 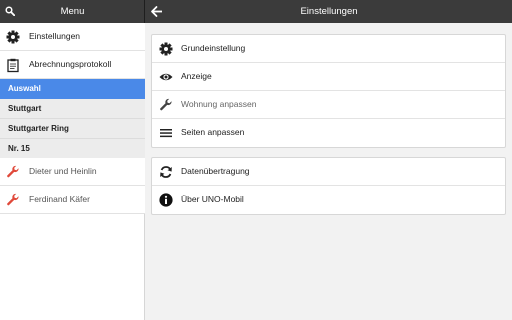 I want to click on selection-number-label: Nr. 15, so click(x=19, y=148).